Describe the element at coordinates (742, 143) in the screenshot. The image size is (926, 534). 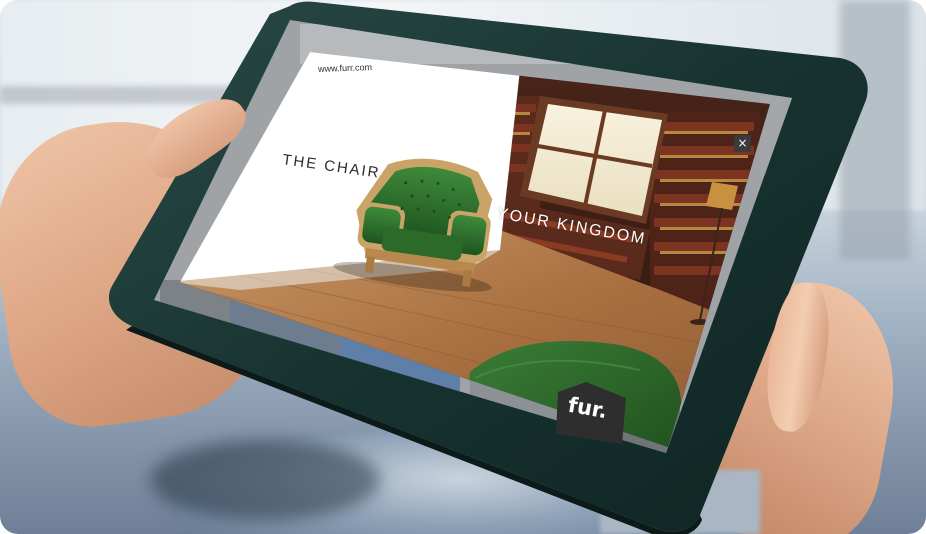
I see `close-icon: ×` at that location.